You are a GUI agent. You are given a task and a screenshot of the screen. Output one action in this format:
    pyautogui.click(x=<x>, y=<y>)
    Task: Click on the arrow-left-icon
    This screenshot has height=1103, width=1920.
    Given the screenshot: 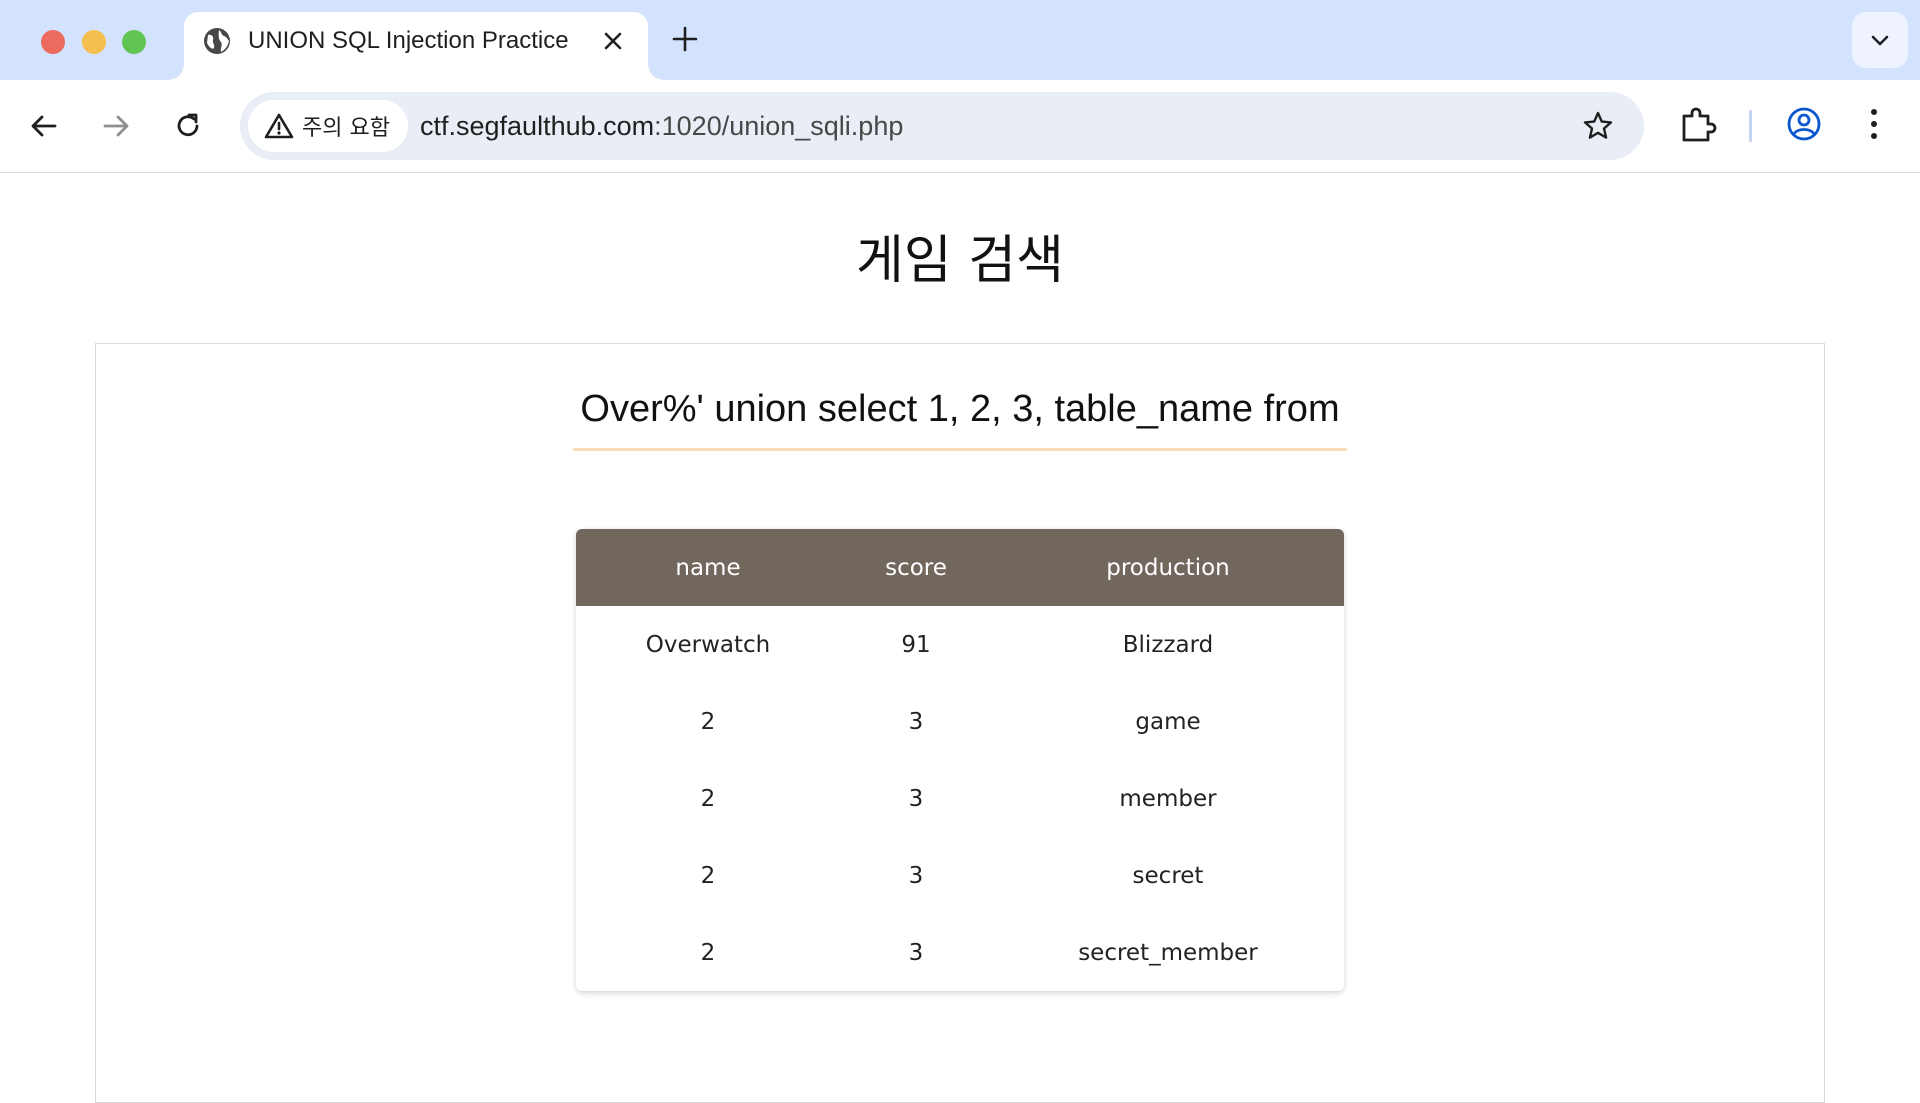 What is the action you would take?
    pyautogui.click(x=44, y=126)
    